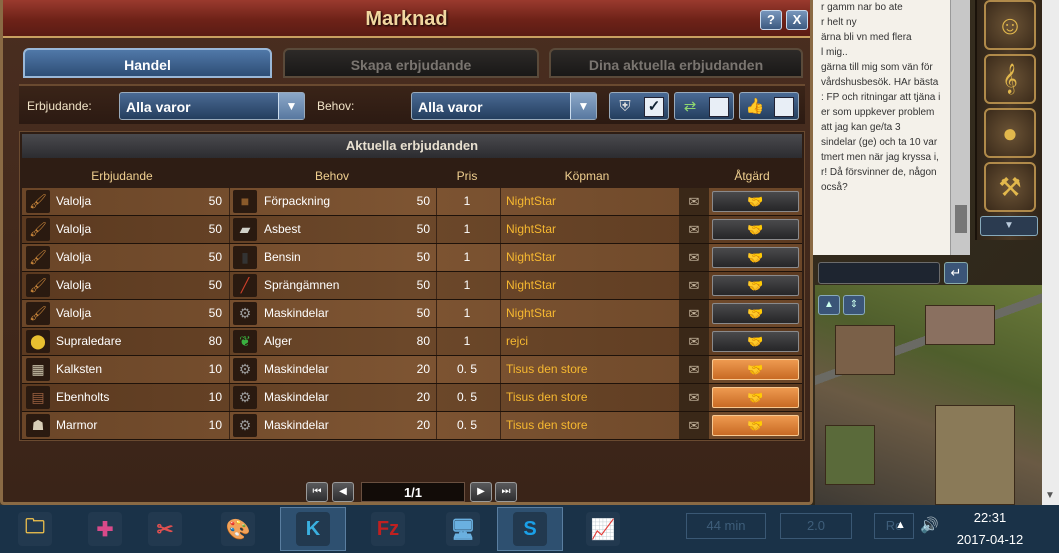 The width and height of the screenshot is (1059, 553). What do you see at coordinates (317, 492) in the screenshot?
I see `first-page-button: ⏮` at bounding box center [317, 492].